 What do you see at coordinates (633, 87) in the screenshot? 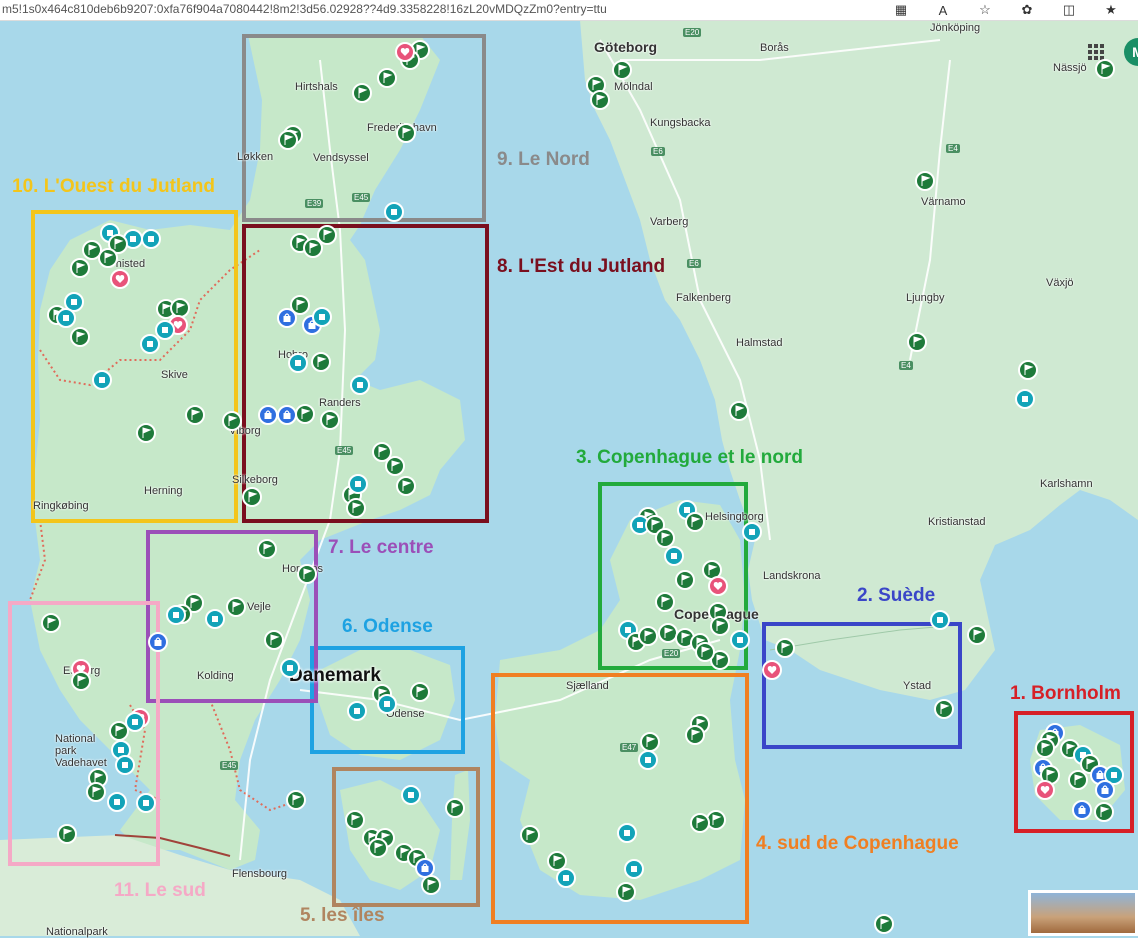
I see `place-label: Mölndal` at bounding box center [633, 87].